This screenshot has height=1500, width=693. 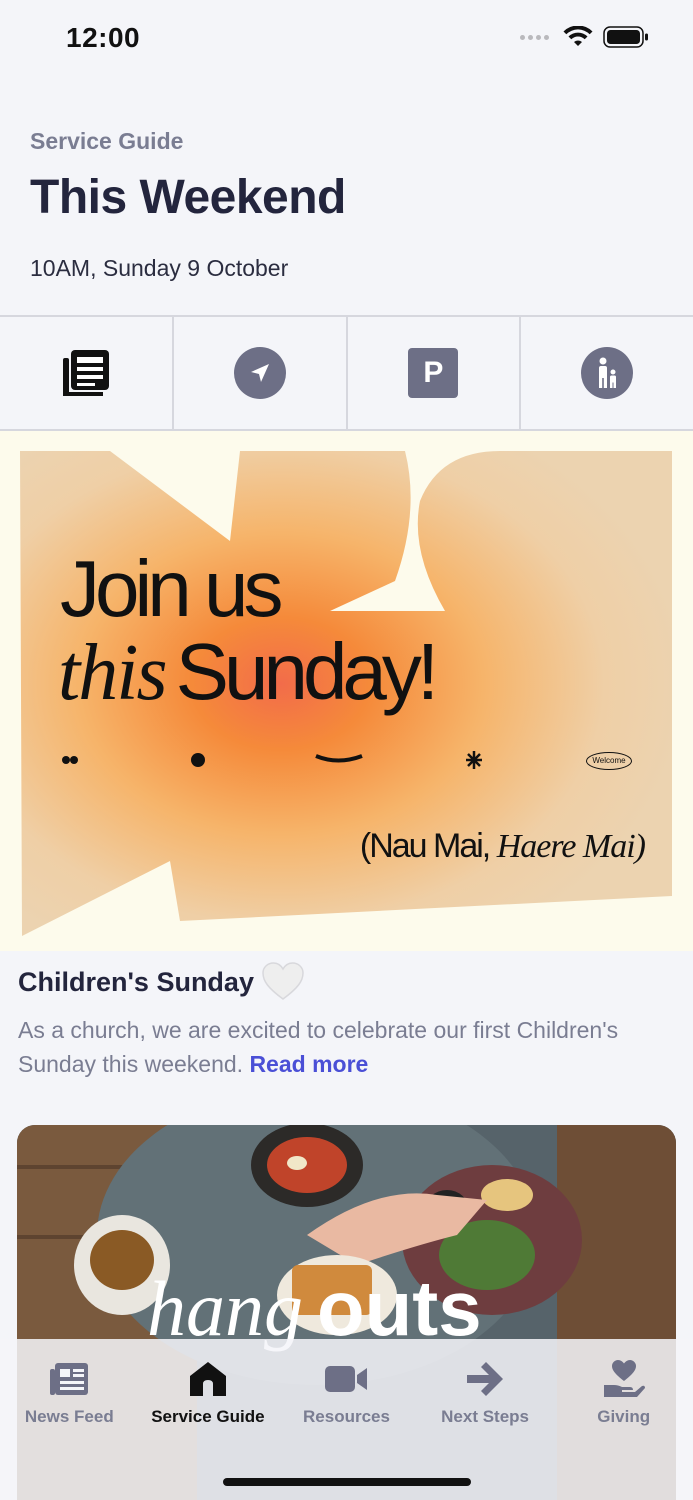 I want to click on banner-subtitle-main: (Nau Mai,, so click(x=425, y=846).